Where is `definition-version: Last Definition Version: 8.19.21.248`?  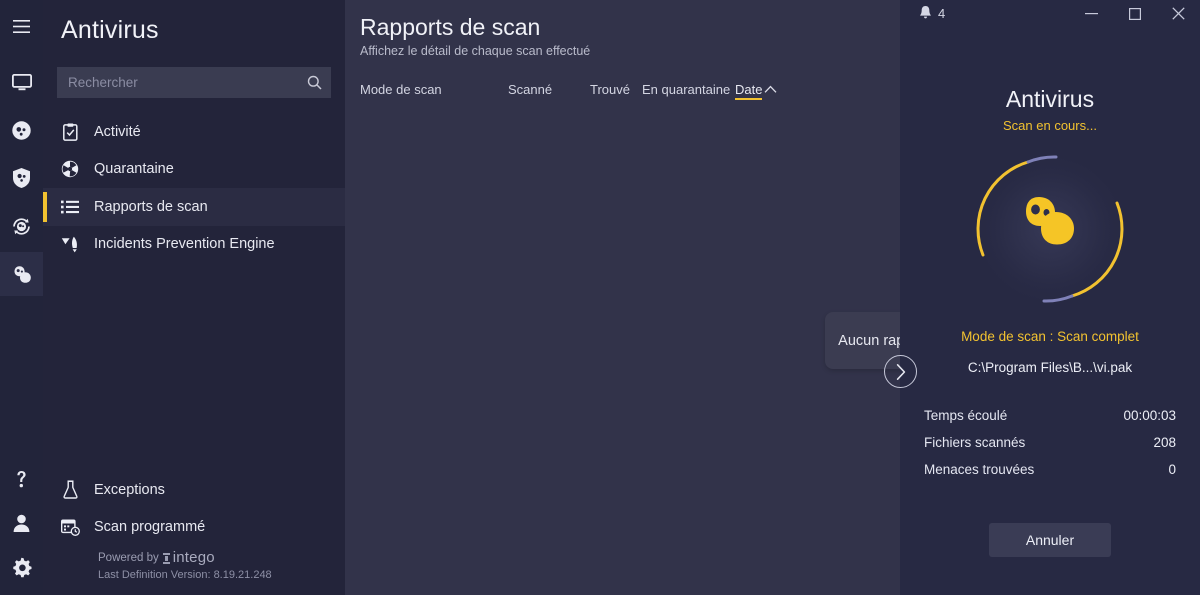
definition-version: Last Definition Version: 8.19.21.248 is located at coordinates (185, 575).